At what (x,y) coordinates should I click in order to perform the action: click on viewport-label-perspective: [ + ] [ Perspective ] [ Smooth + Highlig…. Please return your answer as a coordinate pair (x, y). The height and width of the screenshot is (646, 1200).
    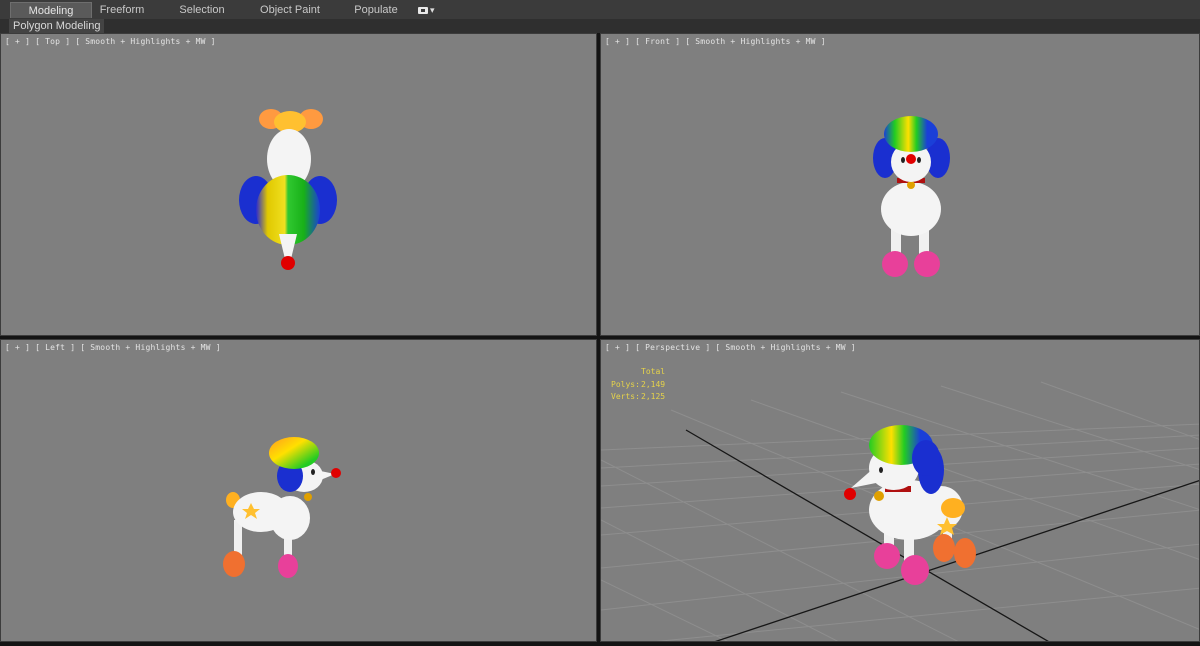
    Looking at the image, I should click on (730, 347).